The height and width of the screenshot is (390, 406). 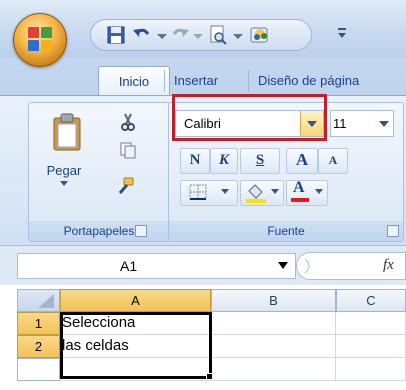 What do you see at coordinates (260, 35) in the screenshot?
I see `help-icon` at bounding box center [260, 35].